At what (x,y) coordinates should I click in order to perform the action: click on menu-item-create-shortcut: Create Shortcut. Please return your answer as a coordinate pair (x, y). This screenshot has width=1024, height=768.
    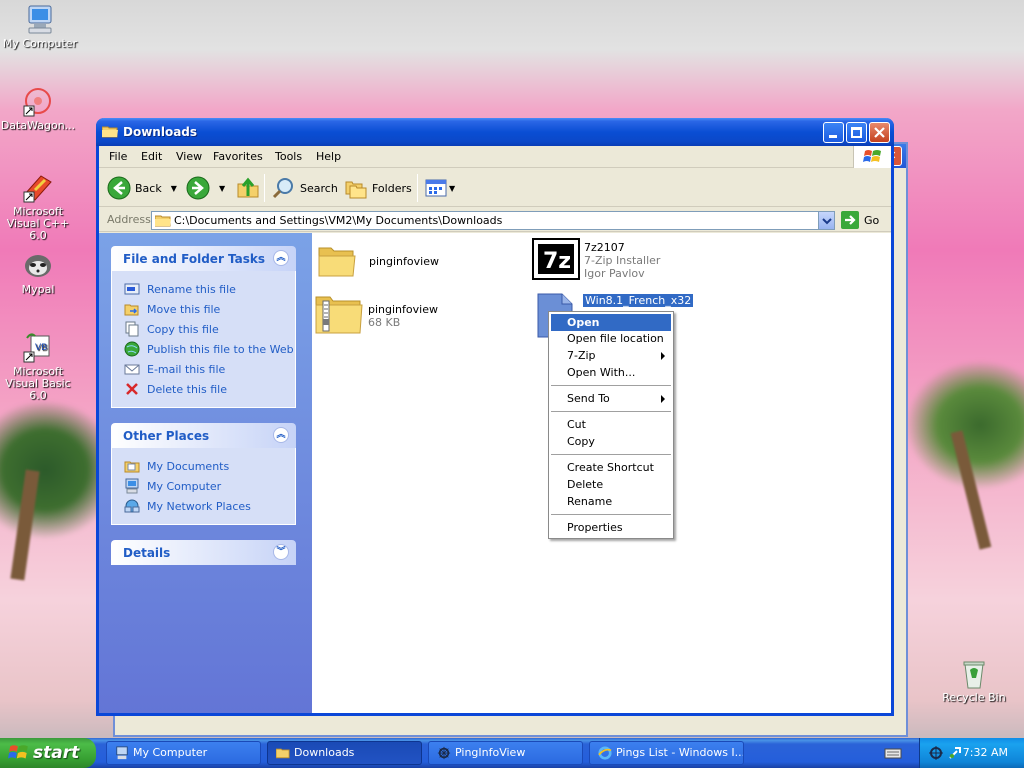
    Looking at the image, I should click on (611, 467).